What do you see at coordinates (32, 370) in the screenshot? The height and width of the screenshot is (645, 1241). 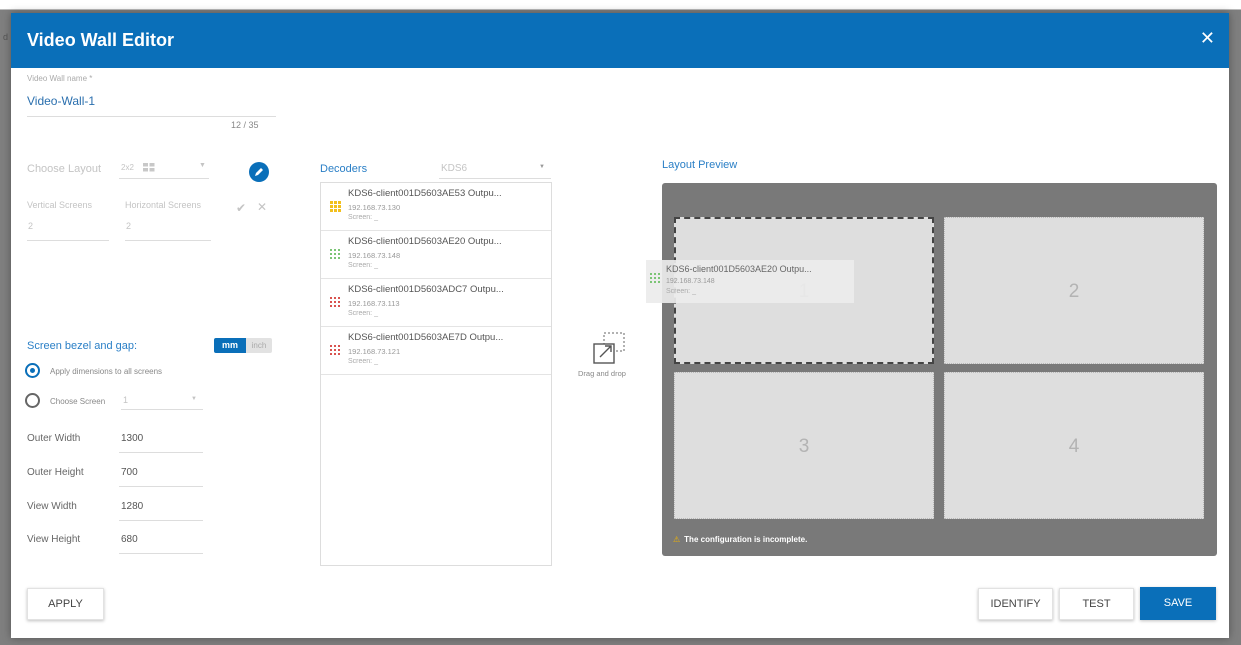 I see `apply-all-radio` at bounding box center [32, 370].